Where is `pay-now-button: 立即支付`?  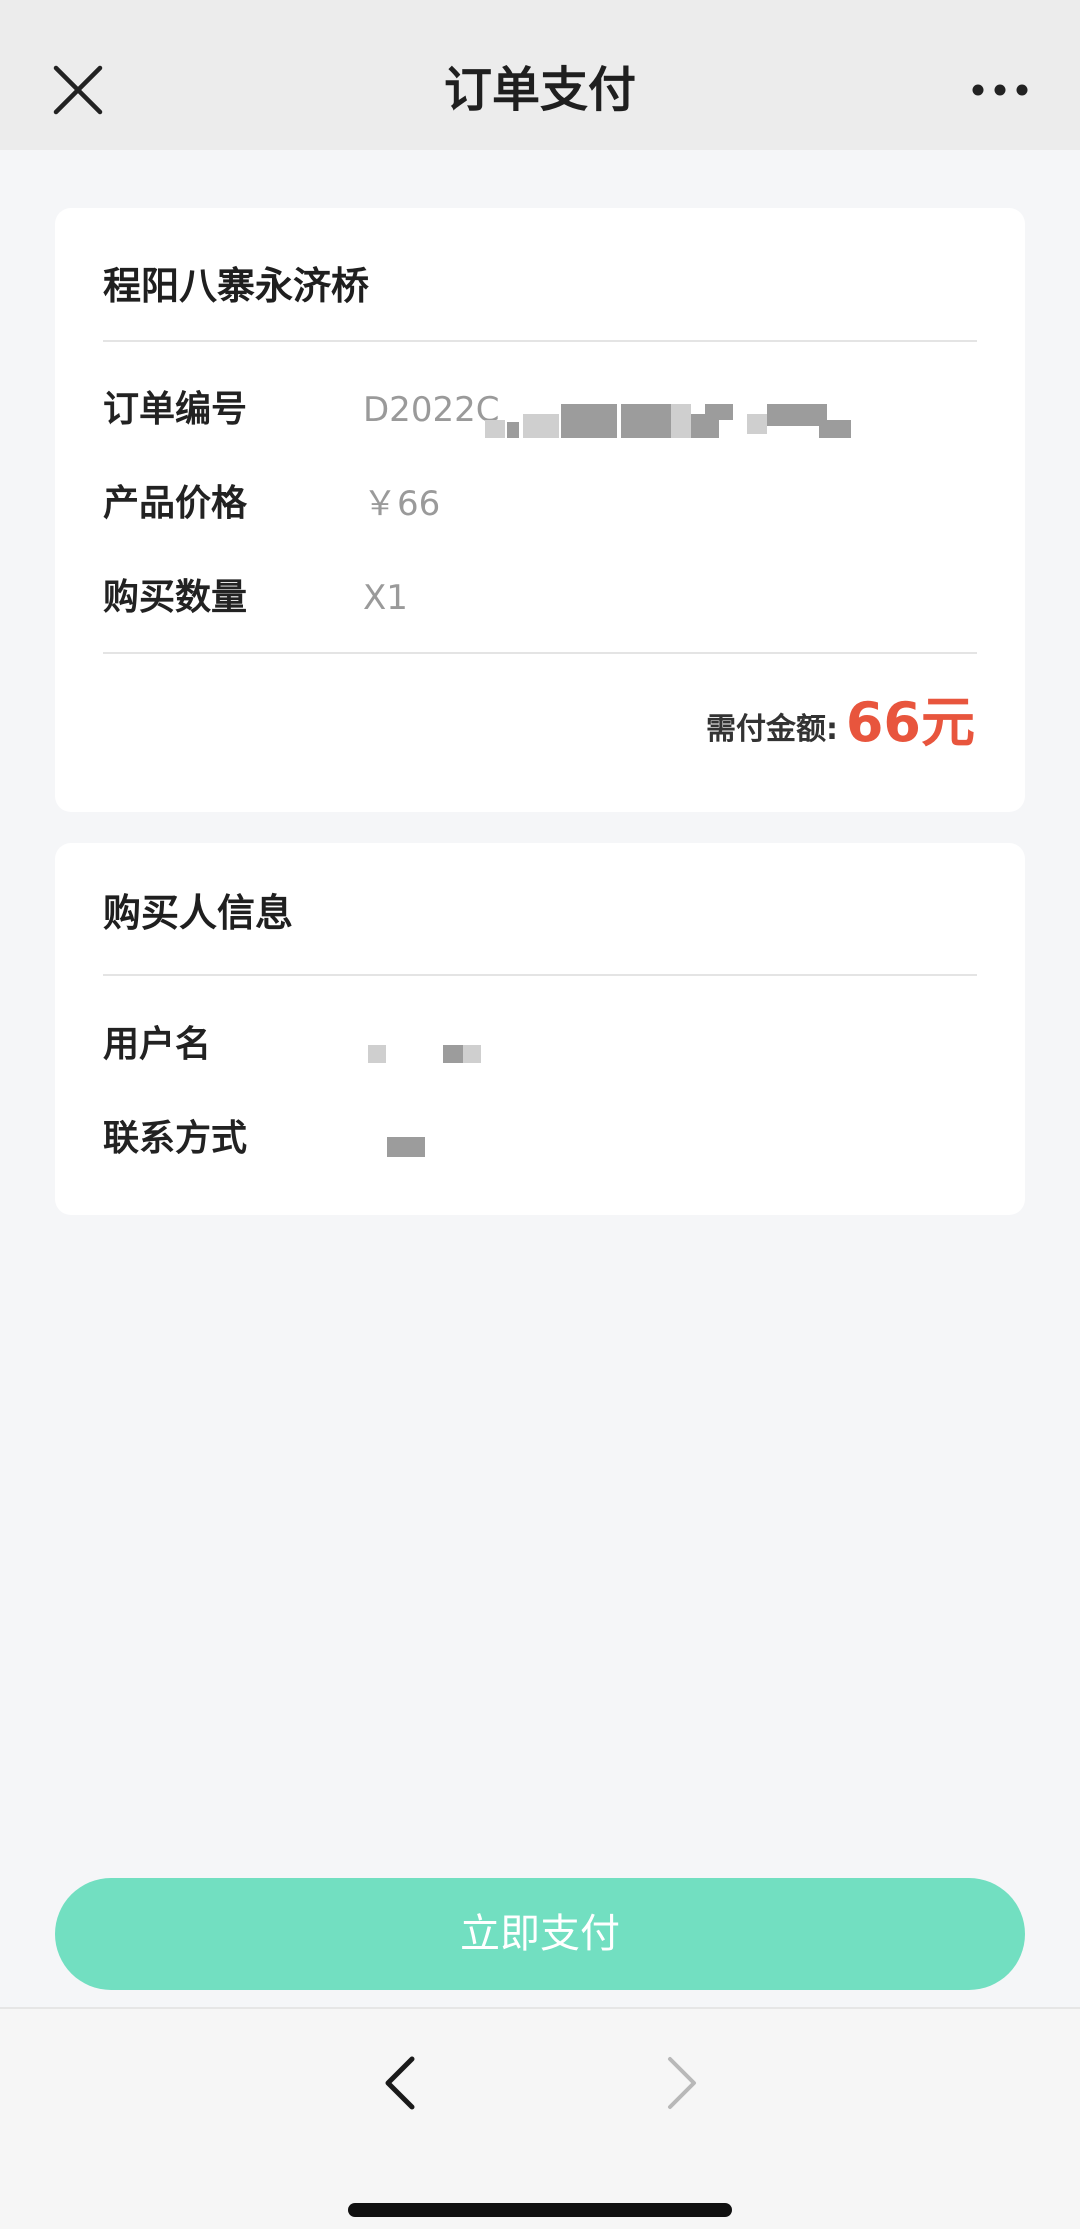
pay-now-button: 立即支付 is located at coordinates (540, 1934).